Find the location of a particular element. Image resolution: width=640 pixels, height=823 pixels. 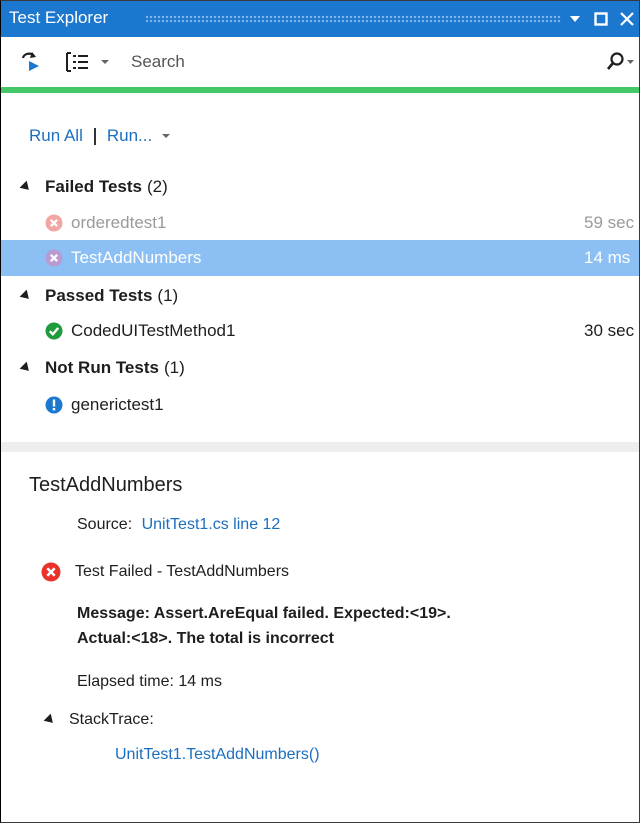

test-duration: 59 sec is located at coordinates (609, 222).